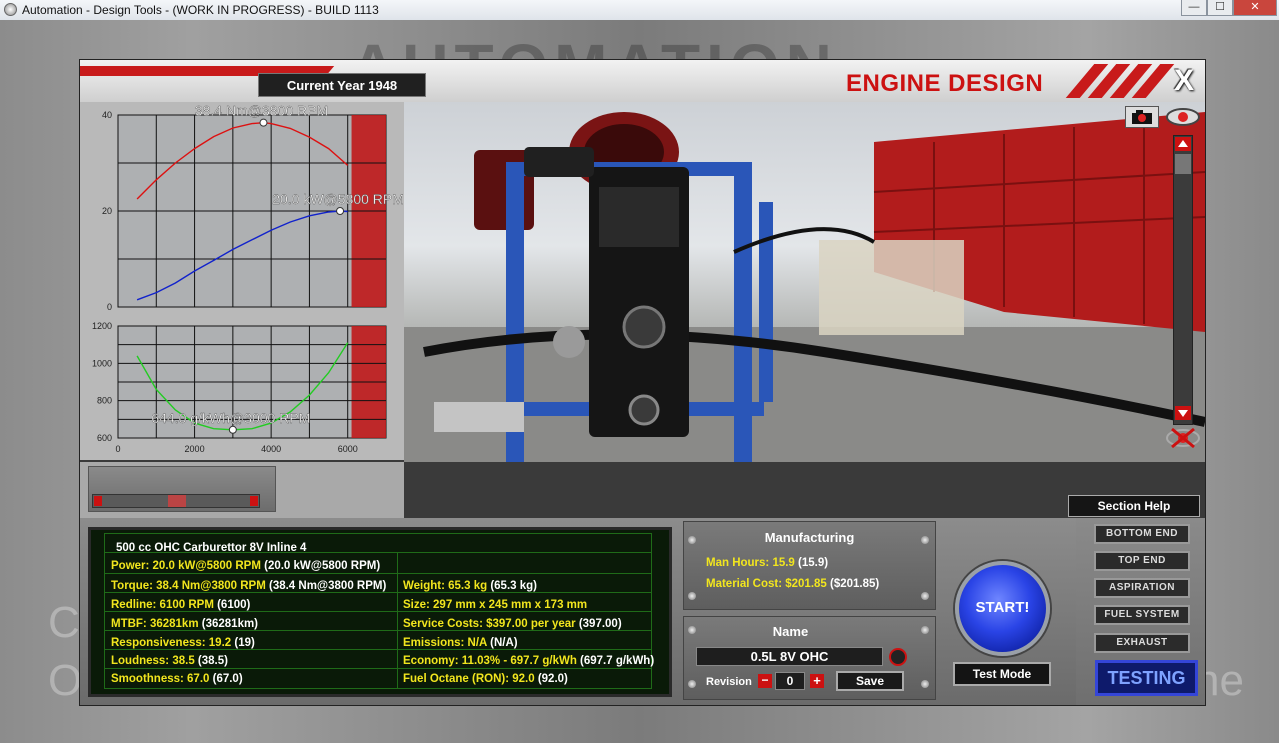  Describe the element at coordinates (789, 656) in the screenshot. I see `engine-name-field: 0.5L 8V OHC` at that location.